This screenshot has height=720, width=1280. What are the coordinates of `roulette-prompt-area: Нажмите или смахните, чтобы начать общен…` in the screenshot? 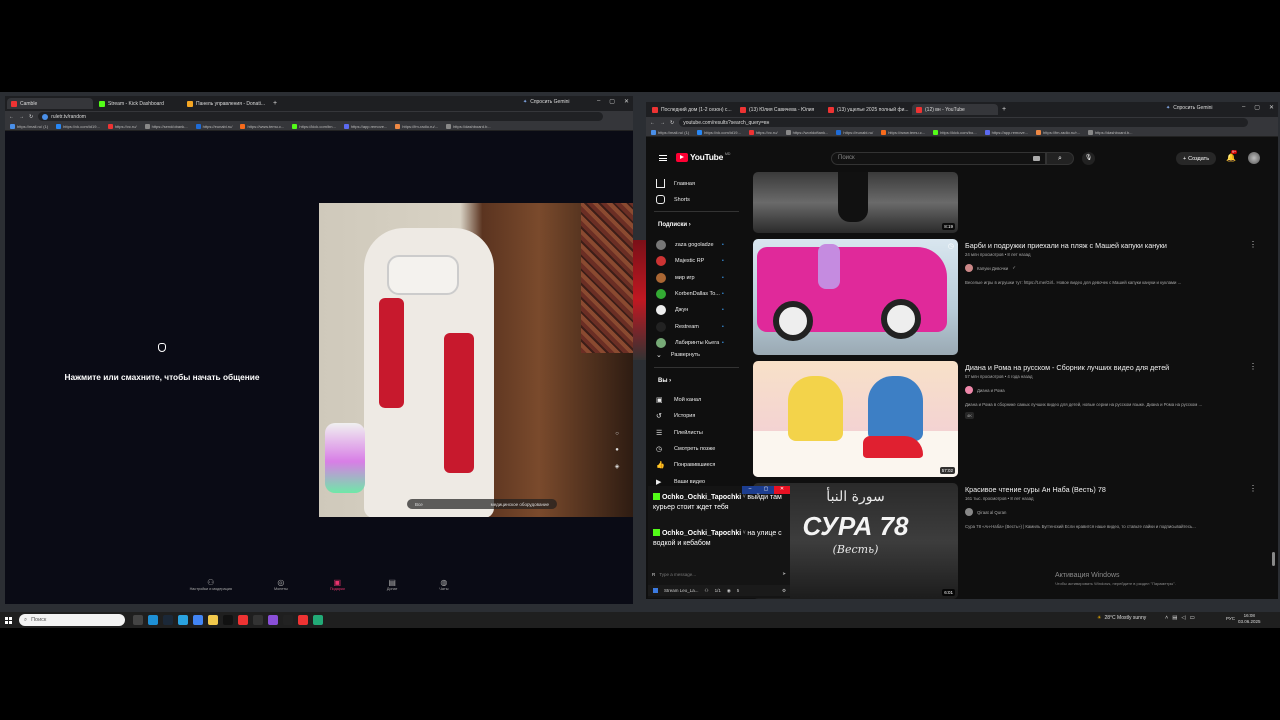 It's located at (162, 352).